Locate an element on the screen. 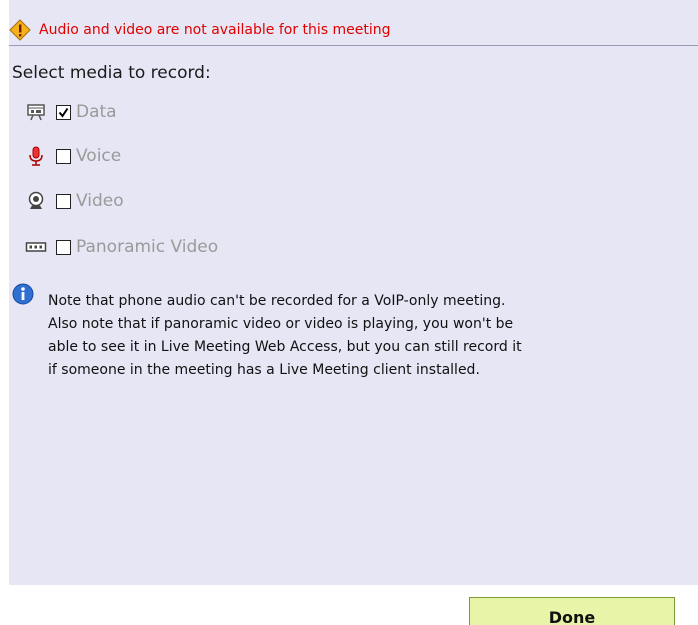 This screenshot has width=698, height=625. data-presentation-icon is located at coordinates (36, 112).